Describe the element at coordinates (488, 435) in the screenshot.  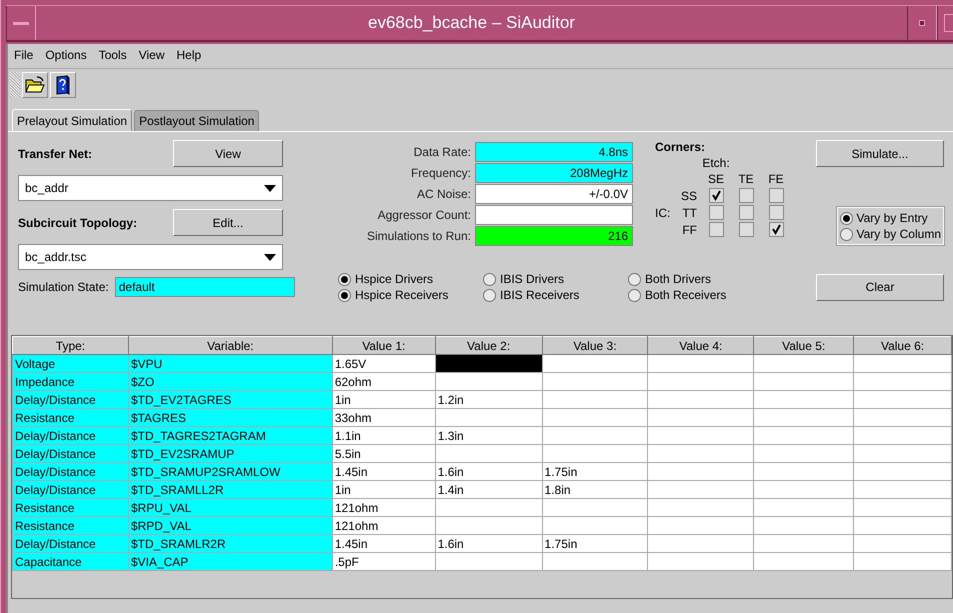
I see `table-cell: 1.3in` at that location.